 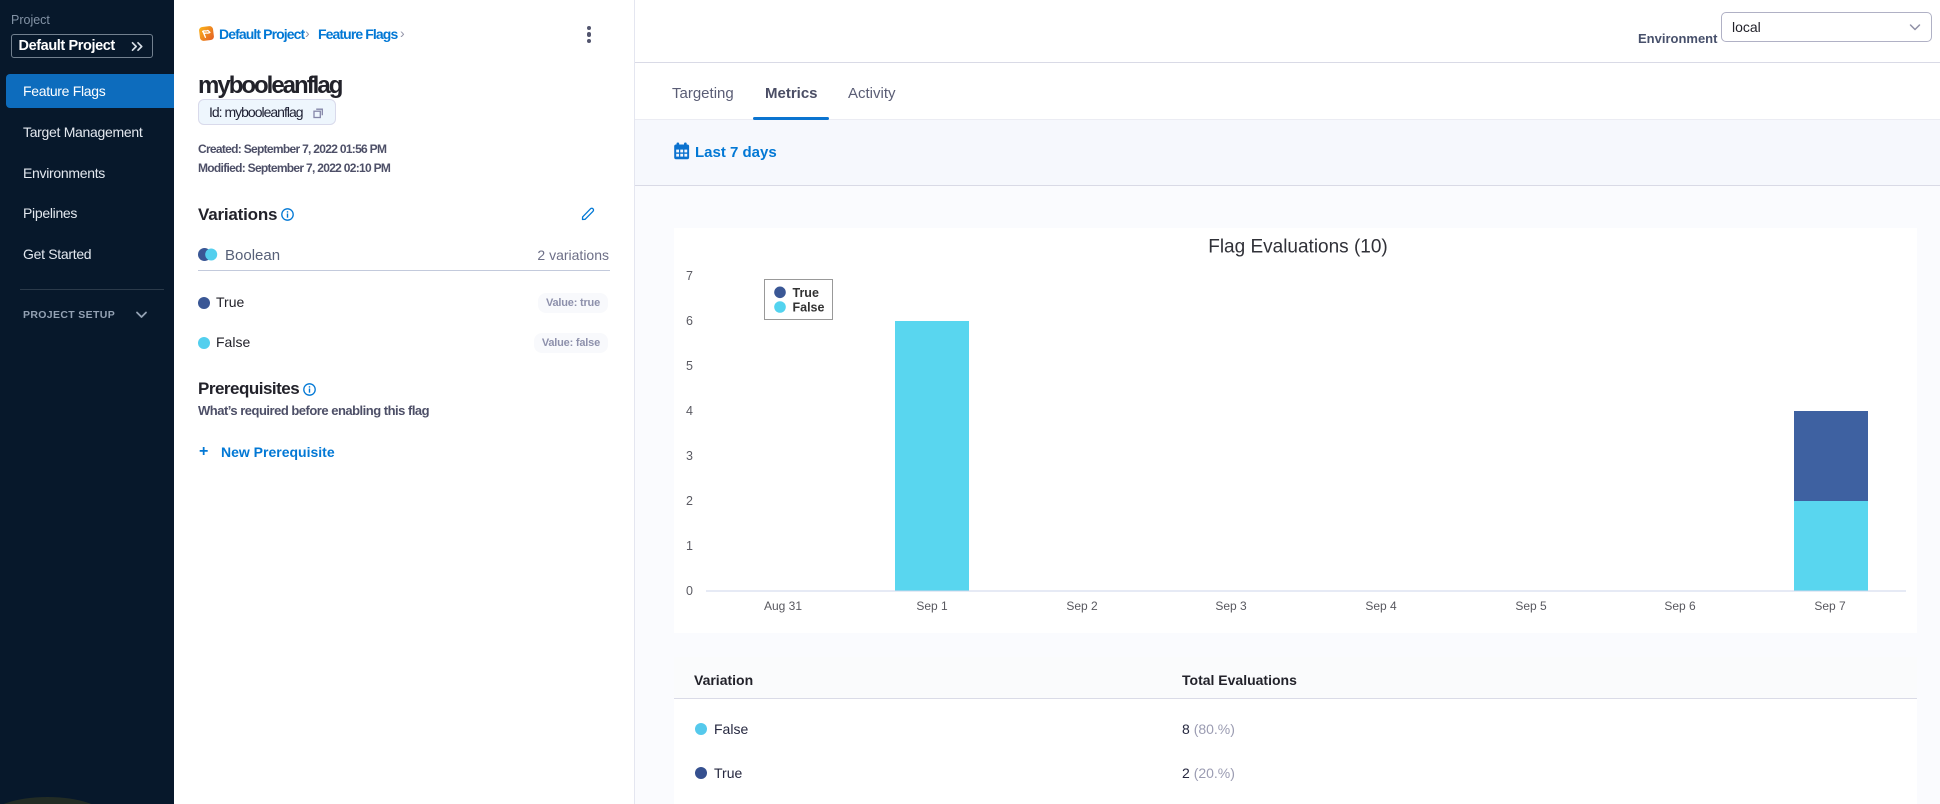 What do you see at coordinates (689, 456) in the screenshot?
I see `svg-text: 3` at bounding box center [689, 456].